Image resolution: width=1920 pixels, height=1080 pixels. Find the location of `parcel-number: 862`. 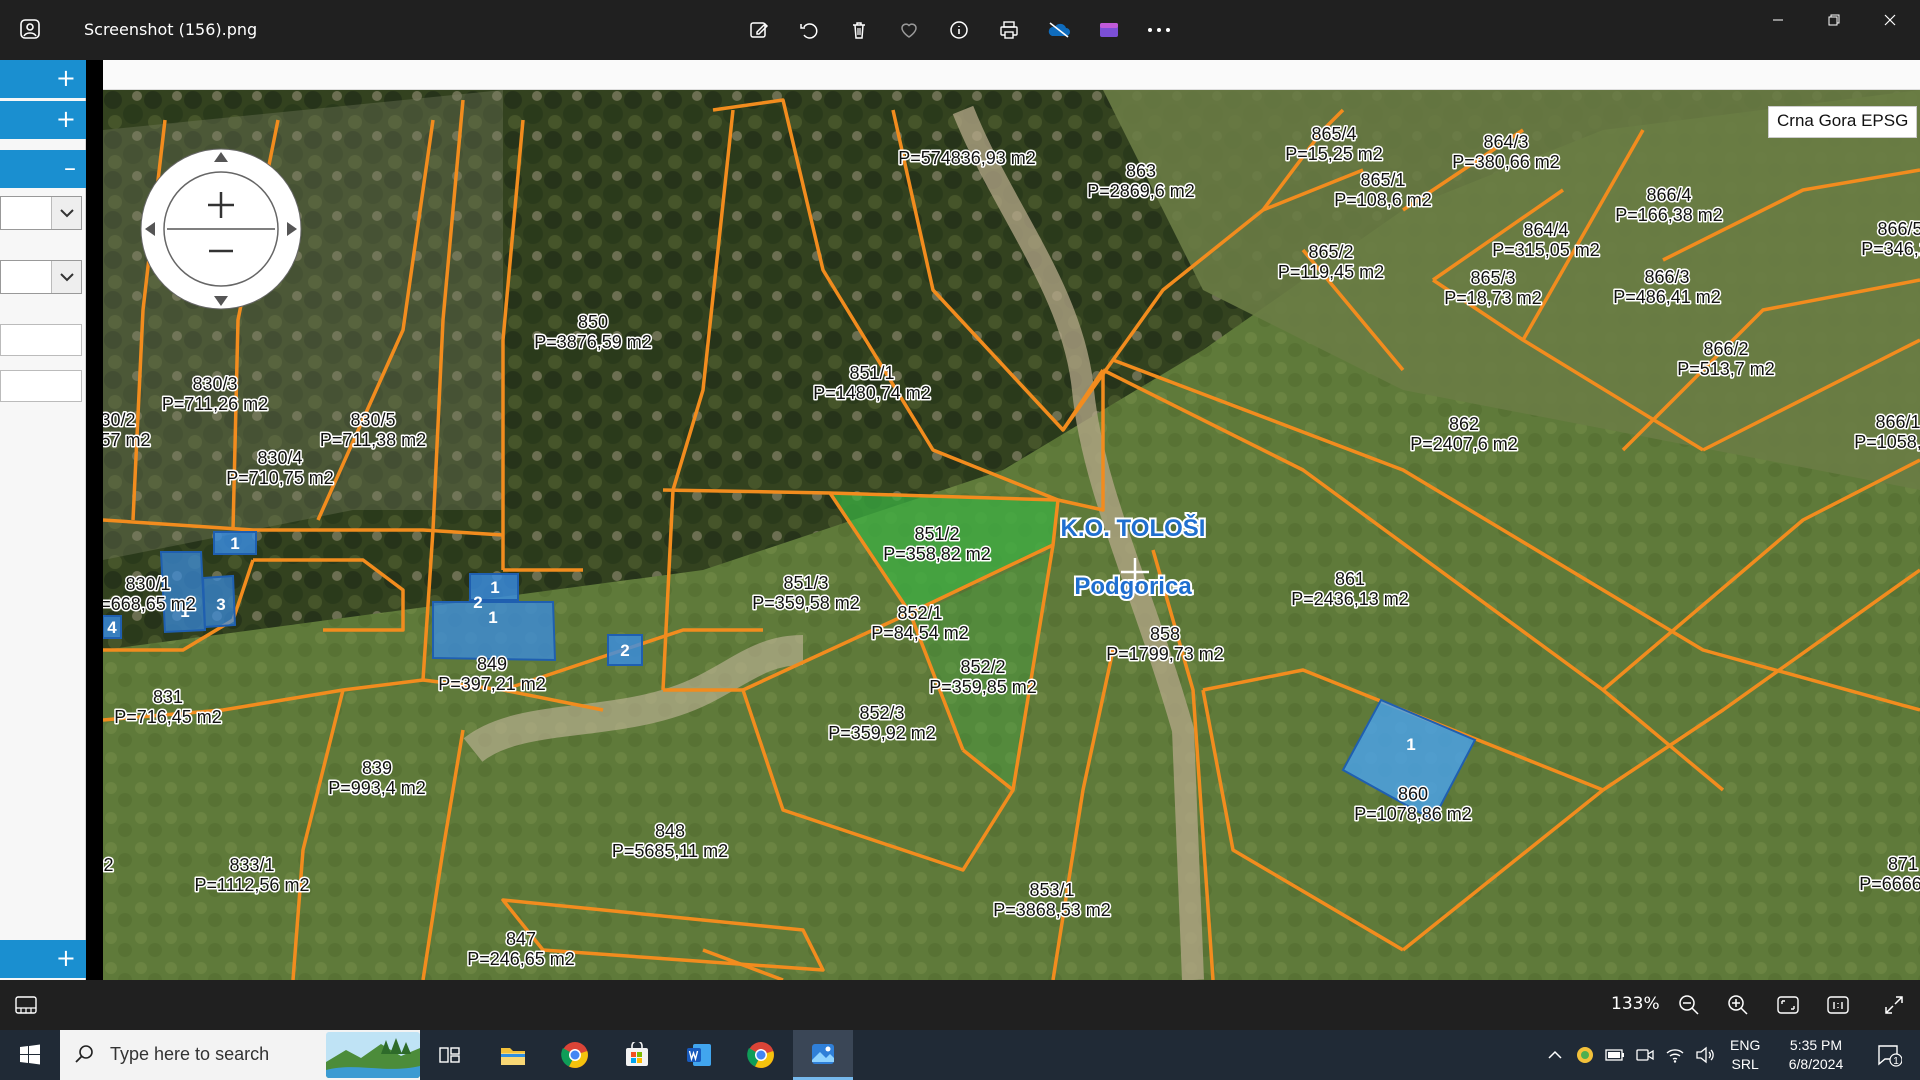

parcel-number: 862 is located at coordinates (1464, 424).